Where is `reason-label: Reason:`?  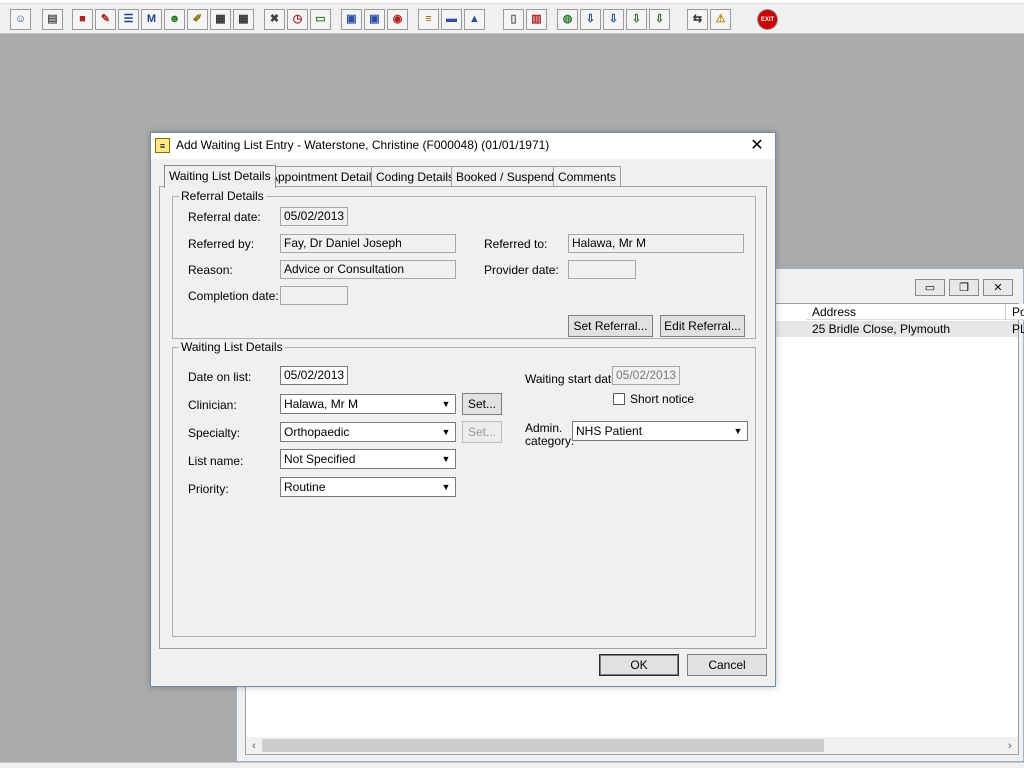 reason-label: Reason: is located at coordinates (210, 270).